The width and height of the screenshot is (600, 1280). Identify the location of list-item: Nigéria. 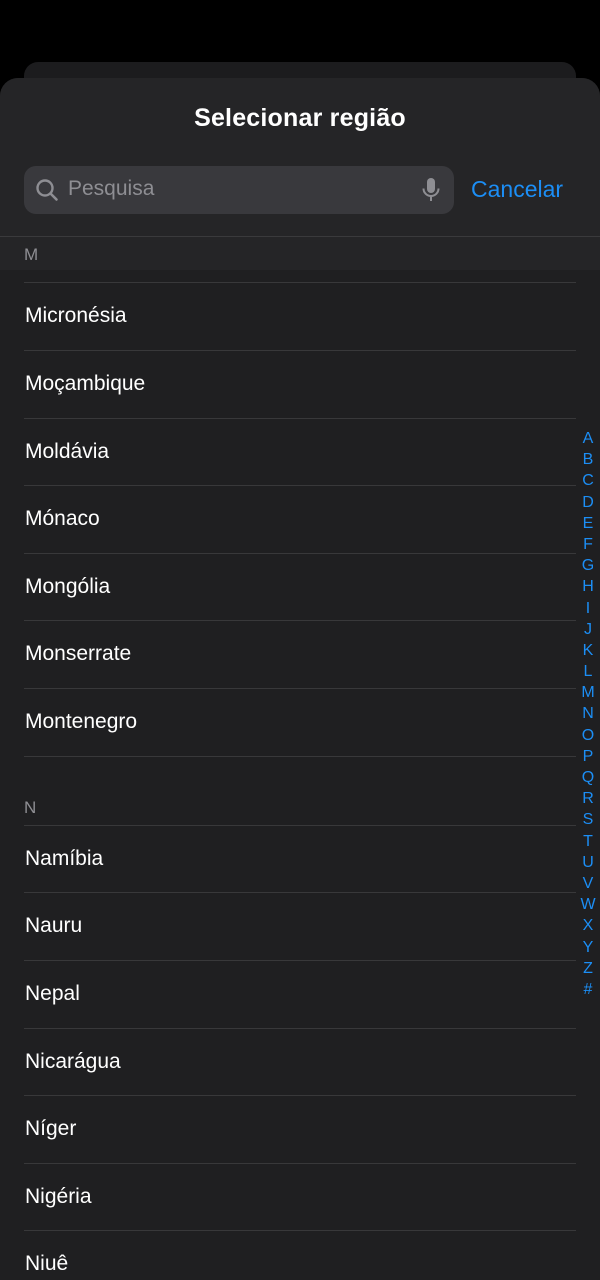
(300, 1196).